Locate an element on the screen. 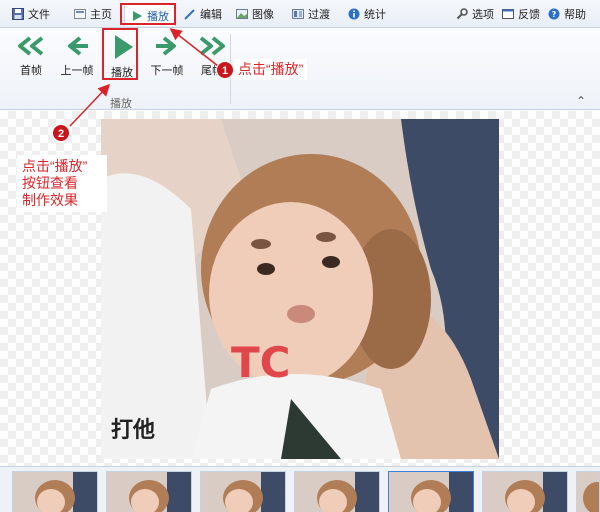 The height and width of the screenshot is (512, 600). callout-line-3: 制作效果 is located at coordinates (50, 200).